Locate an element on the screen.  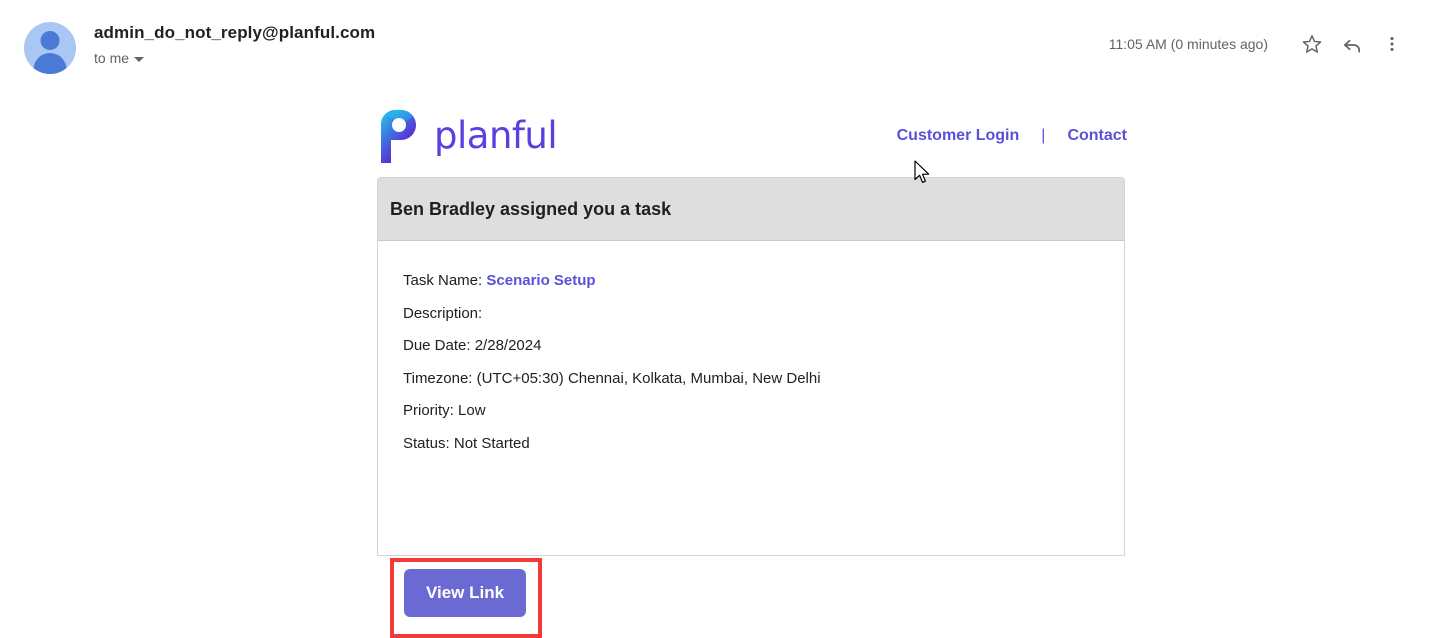
timezone-label: Timezone: is located at coordinates (438, 378).